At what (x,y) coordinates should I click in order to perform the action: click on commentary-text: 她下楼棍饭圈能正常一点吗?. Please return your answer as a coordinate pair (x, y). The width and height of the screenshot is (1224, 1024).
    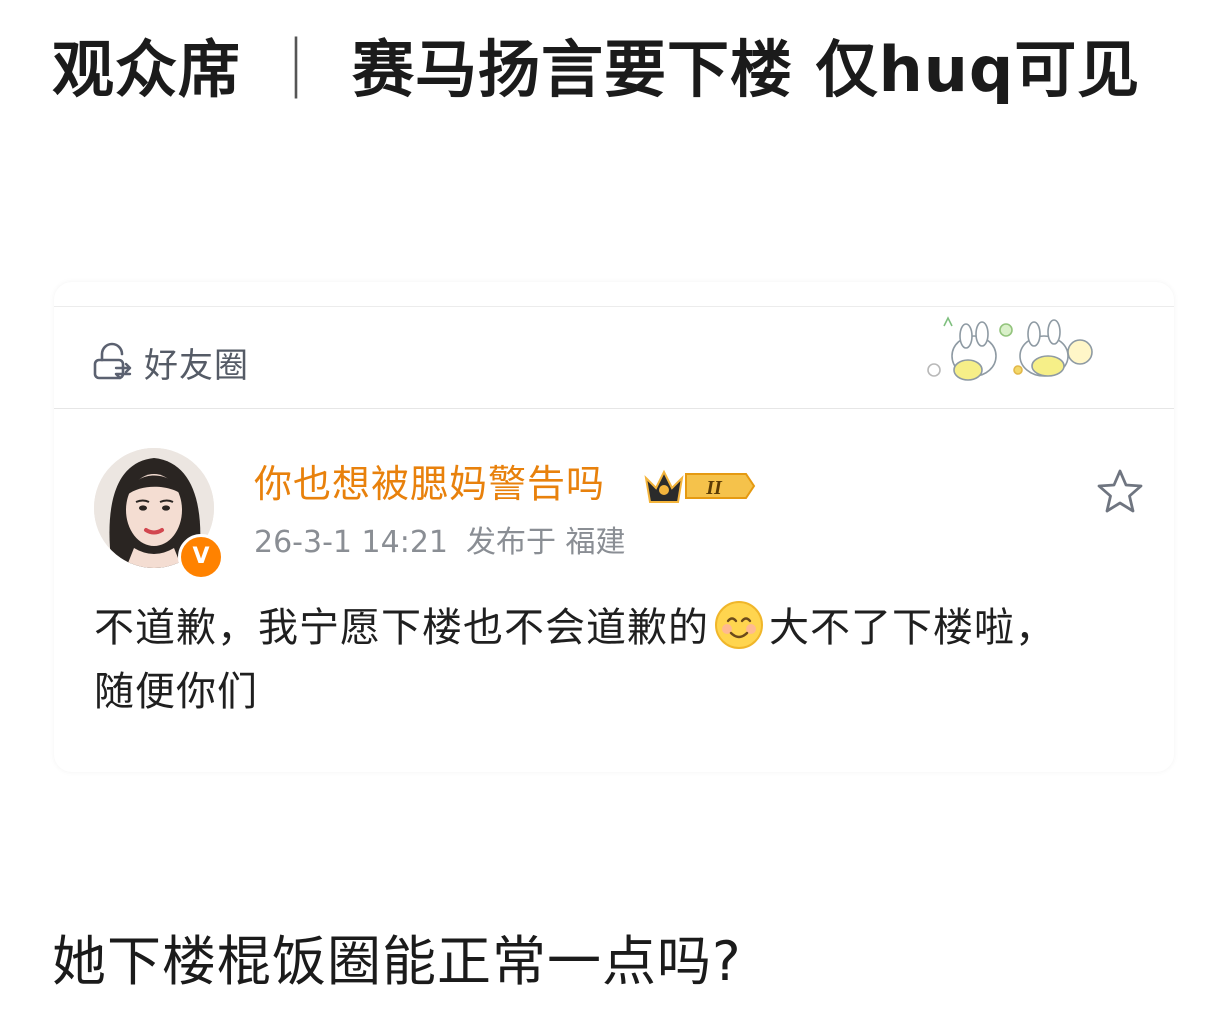
    Looking at the image, I should click on (397, 961).